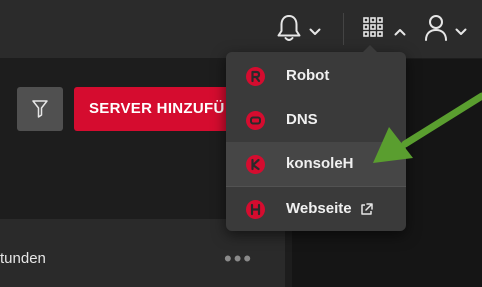  I want to click on menu-item-robot: Robot, so click(316, 76).